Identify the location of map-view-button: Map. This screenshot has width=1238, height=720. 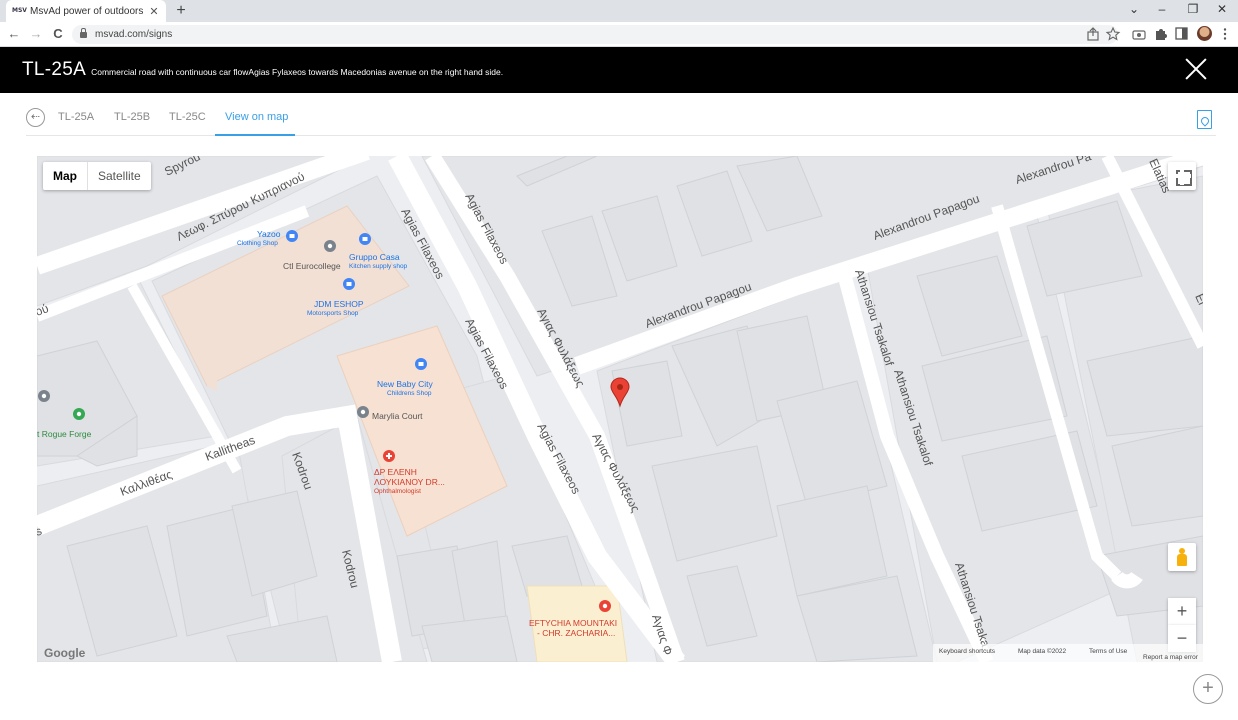
(65, 176).